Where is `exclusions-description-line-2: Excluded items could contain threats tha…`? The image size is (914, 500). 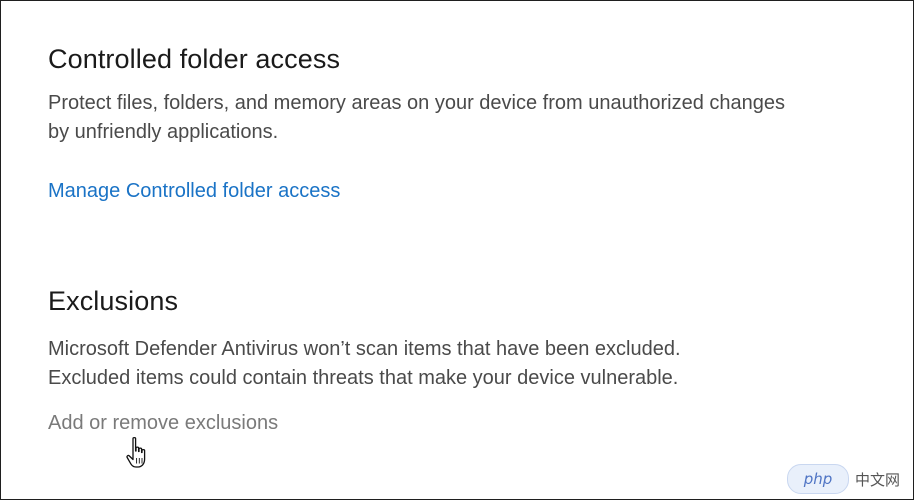
exclusions-description-line-2: Excluded items could contain threats tha… is located at coordinates (363, 378).